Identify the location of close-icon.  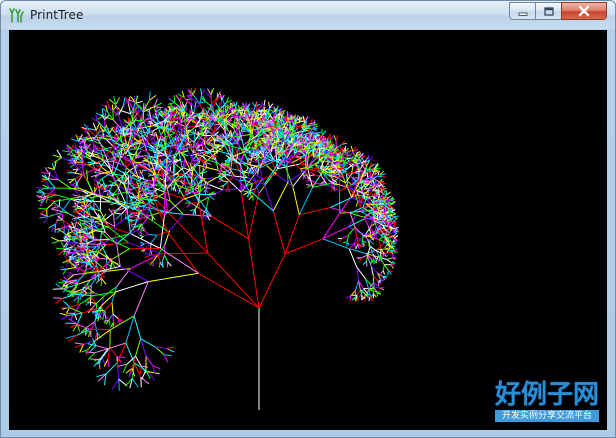
(584, 11).